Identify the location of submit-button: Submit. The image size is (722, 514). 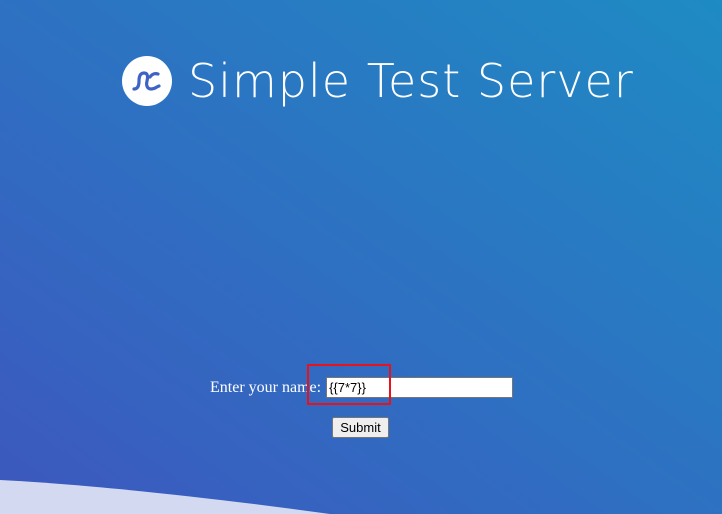
(360, 427).